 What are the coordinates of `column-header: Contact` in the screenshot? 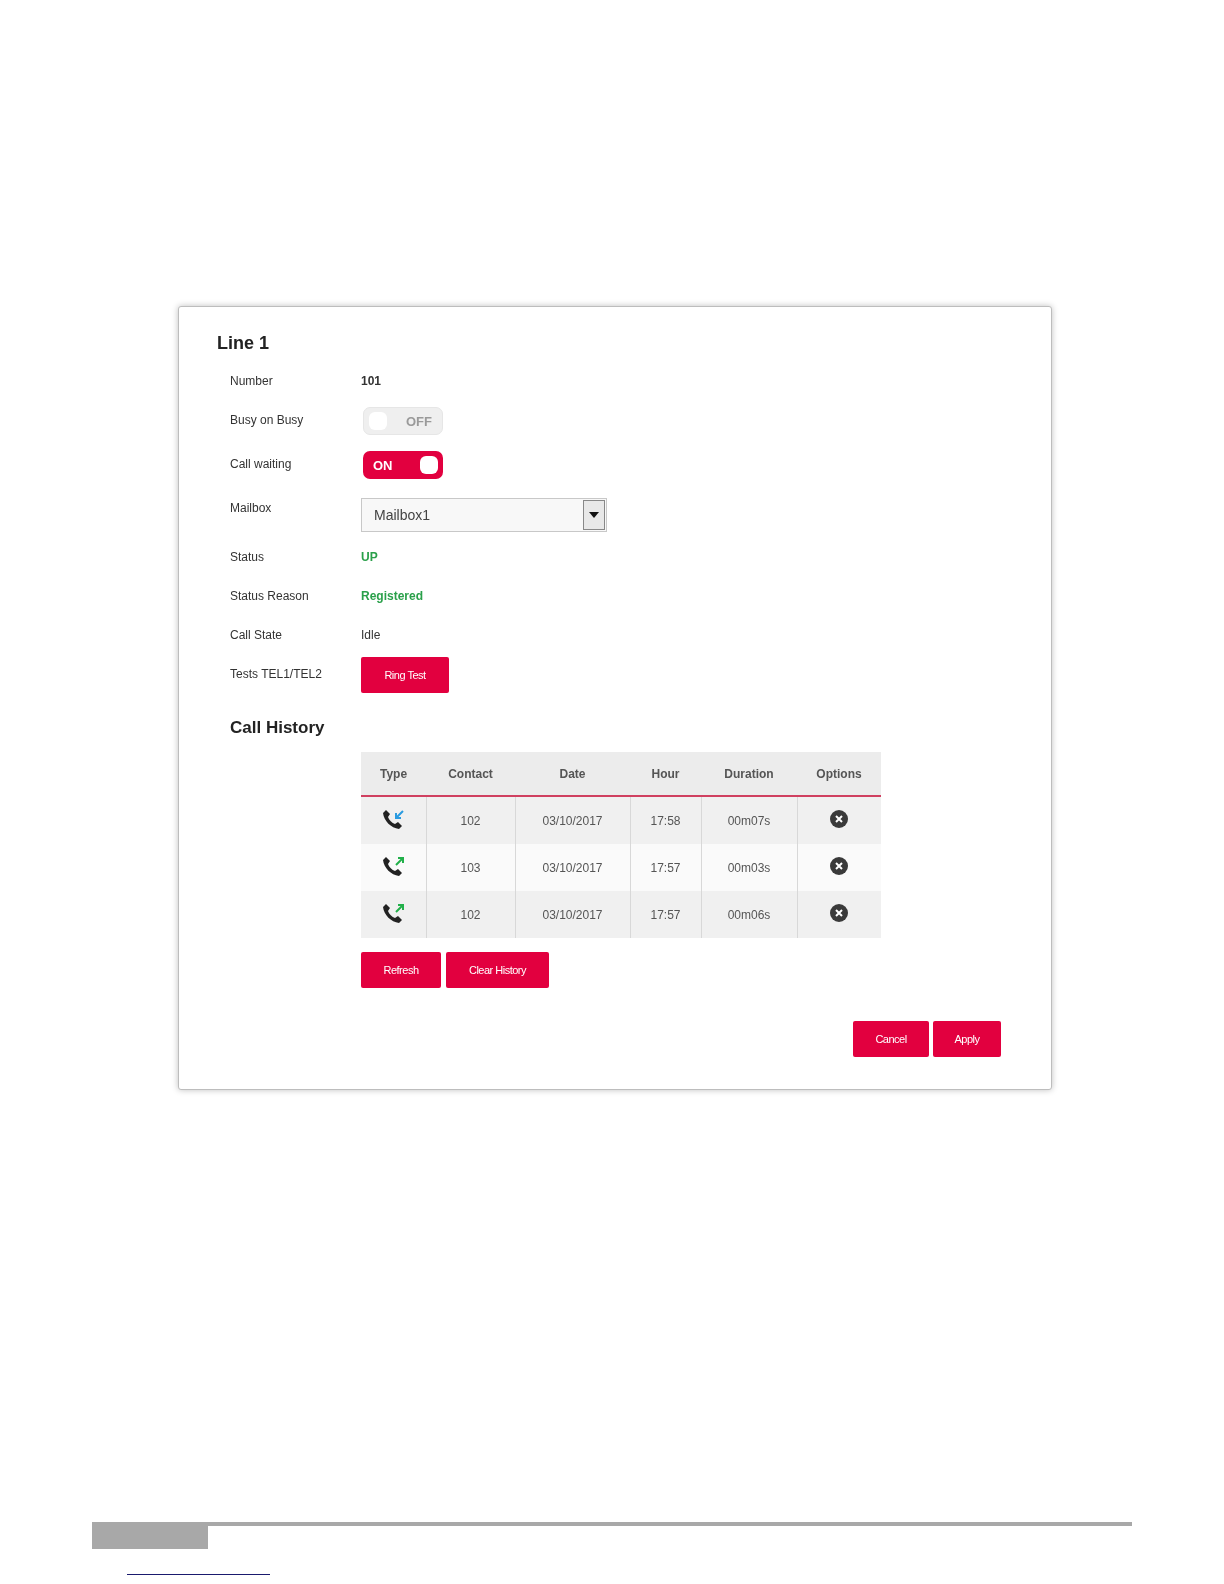 It's located at (470, 774).